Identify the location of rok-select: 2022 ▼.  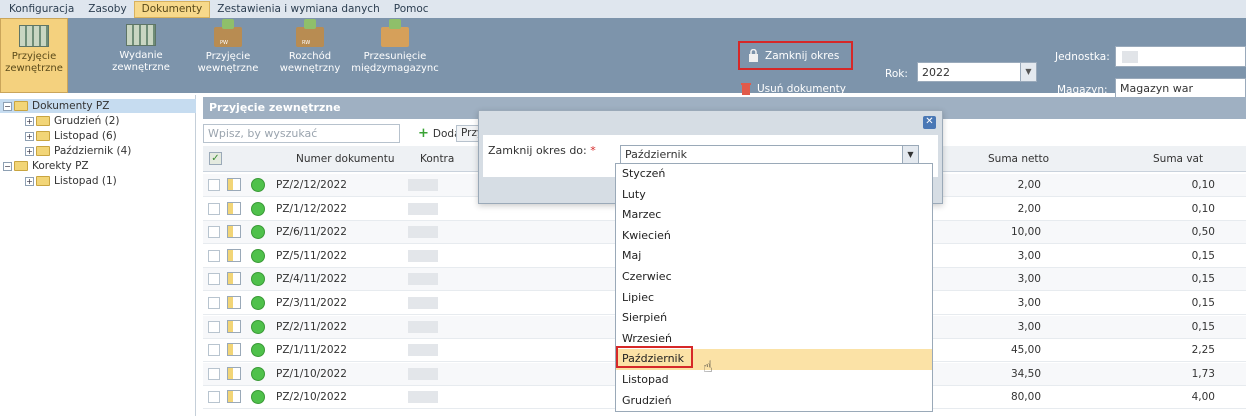
(977, 72).